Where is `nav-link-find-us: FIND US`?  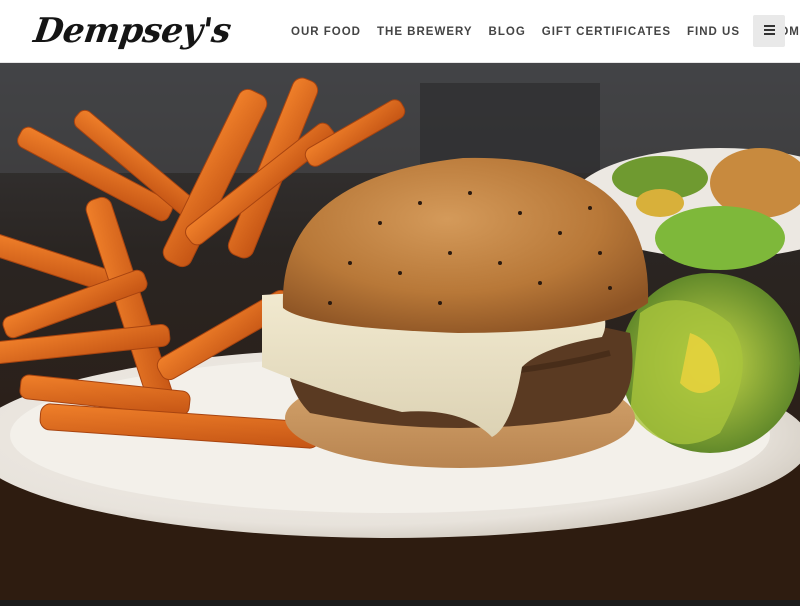
nav-link-find-us: FIND US is located at coordinates (713, 32).